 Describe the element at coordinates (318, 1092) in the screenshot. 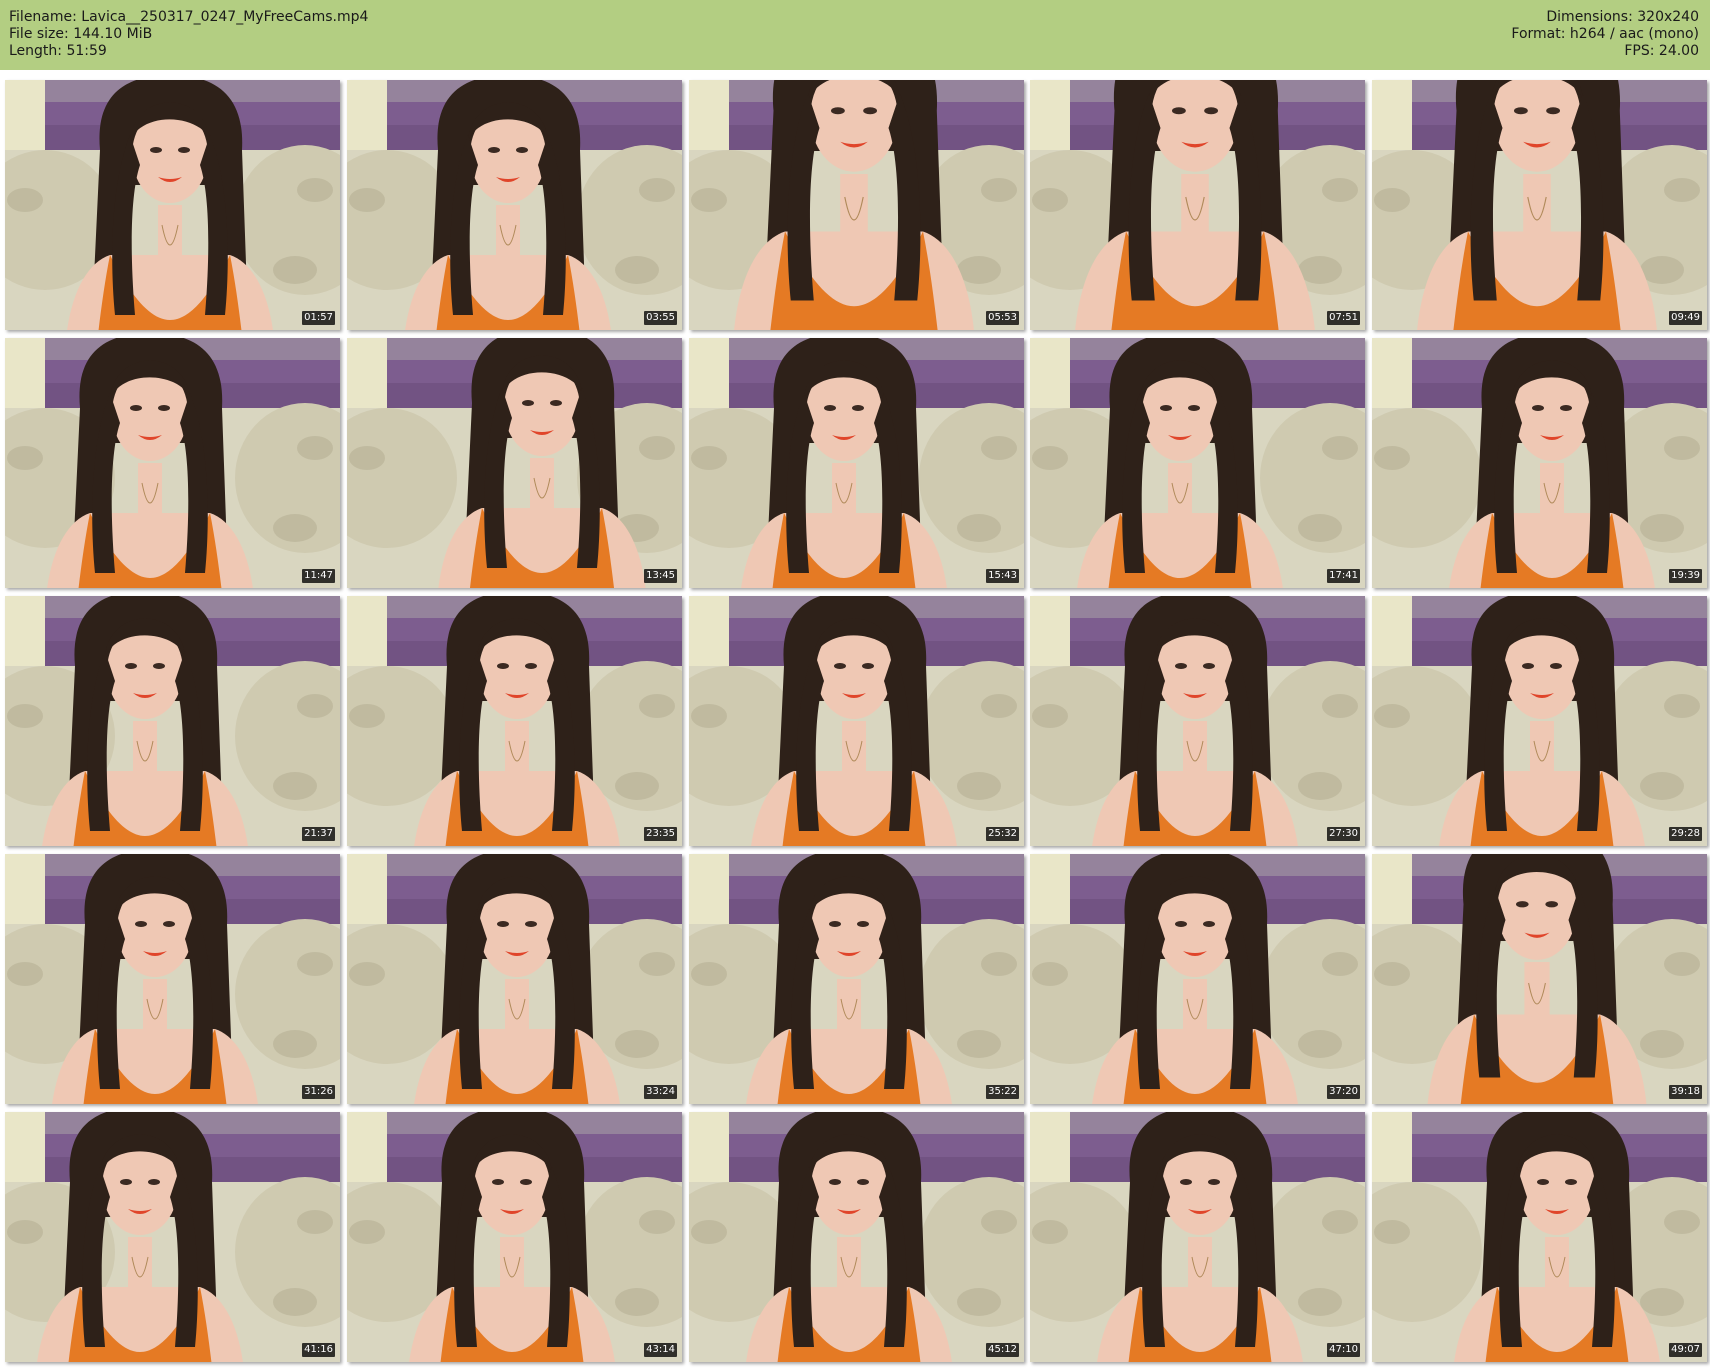

I see `timestamp-label: 31:26` at that location.